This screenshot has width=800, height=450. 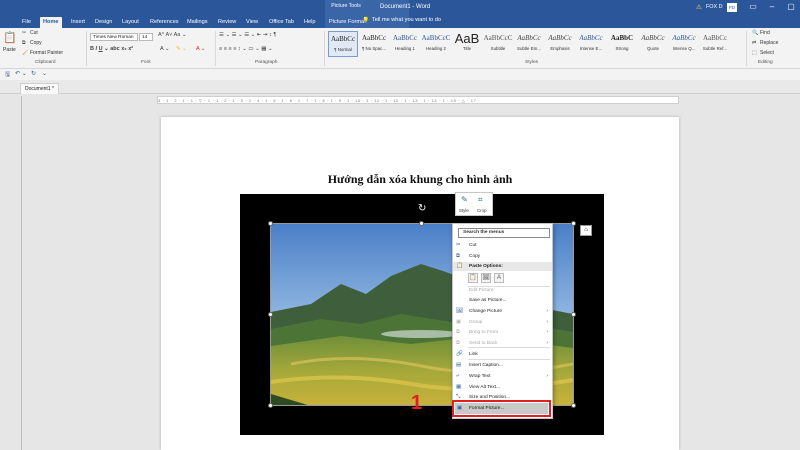 I want to click on rotate-handle-icon: ↻, so click(x=422, y=208).